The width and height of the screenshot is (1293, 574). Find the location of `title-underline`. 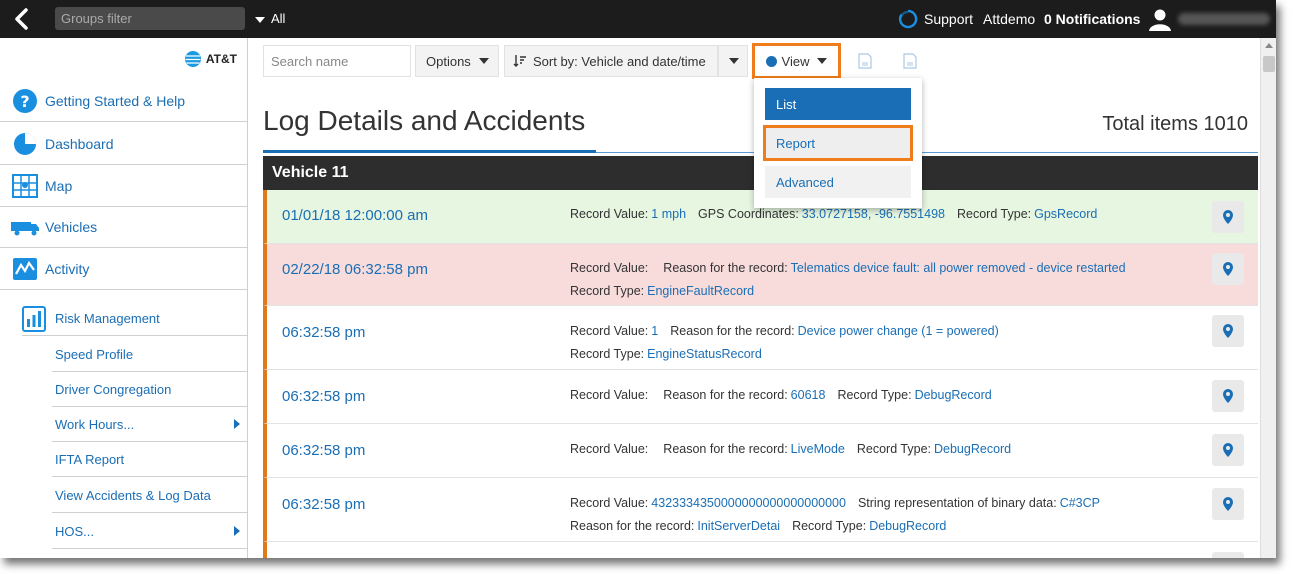

title-underline is located at coordinates (429, 151).